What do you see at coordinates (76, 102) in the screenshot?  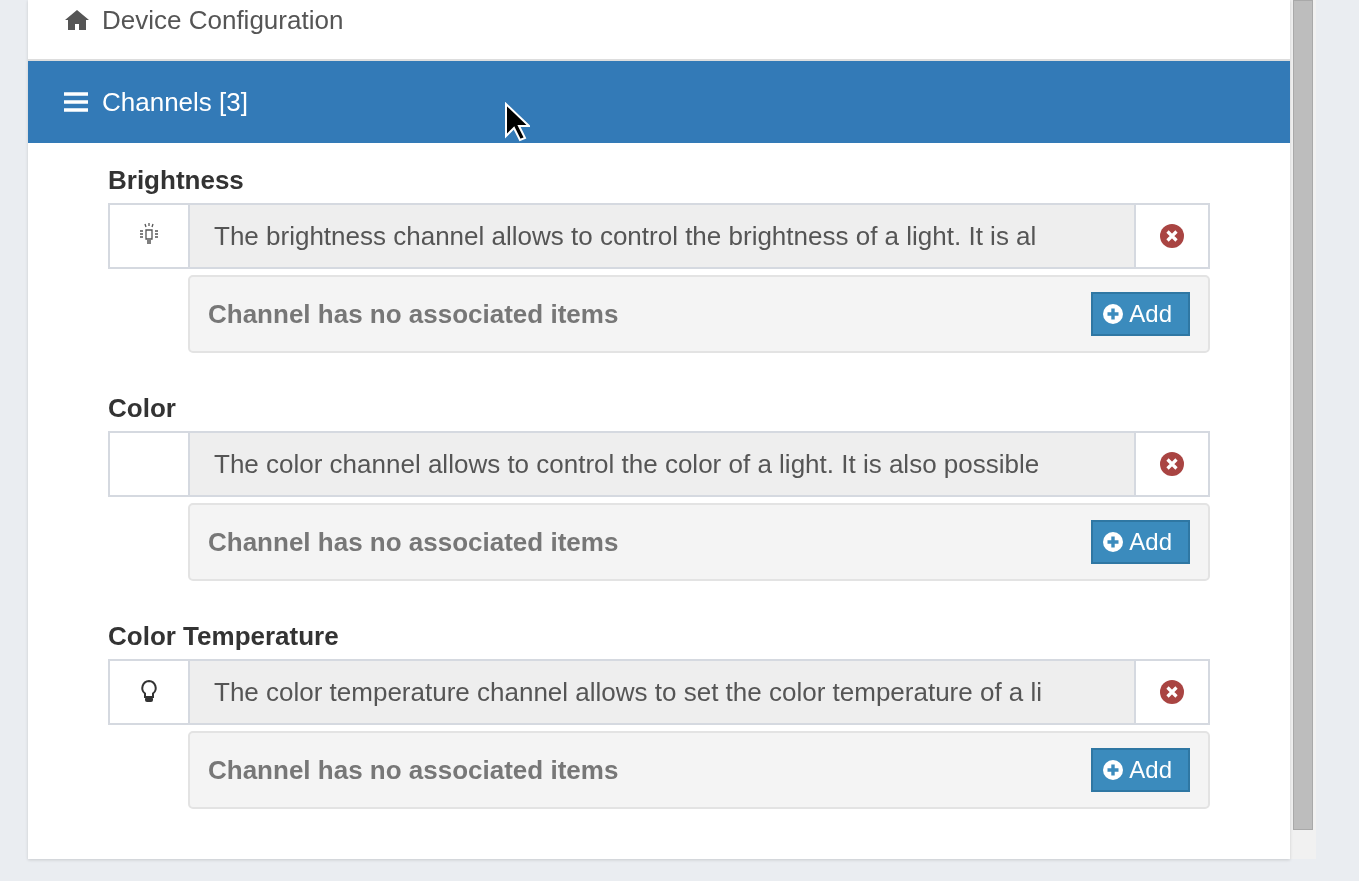 I see `menu-icon` at bounding box center [76, 102].